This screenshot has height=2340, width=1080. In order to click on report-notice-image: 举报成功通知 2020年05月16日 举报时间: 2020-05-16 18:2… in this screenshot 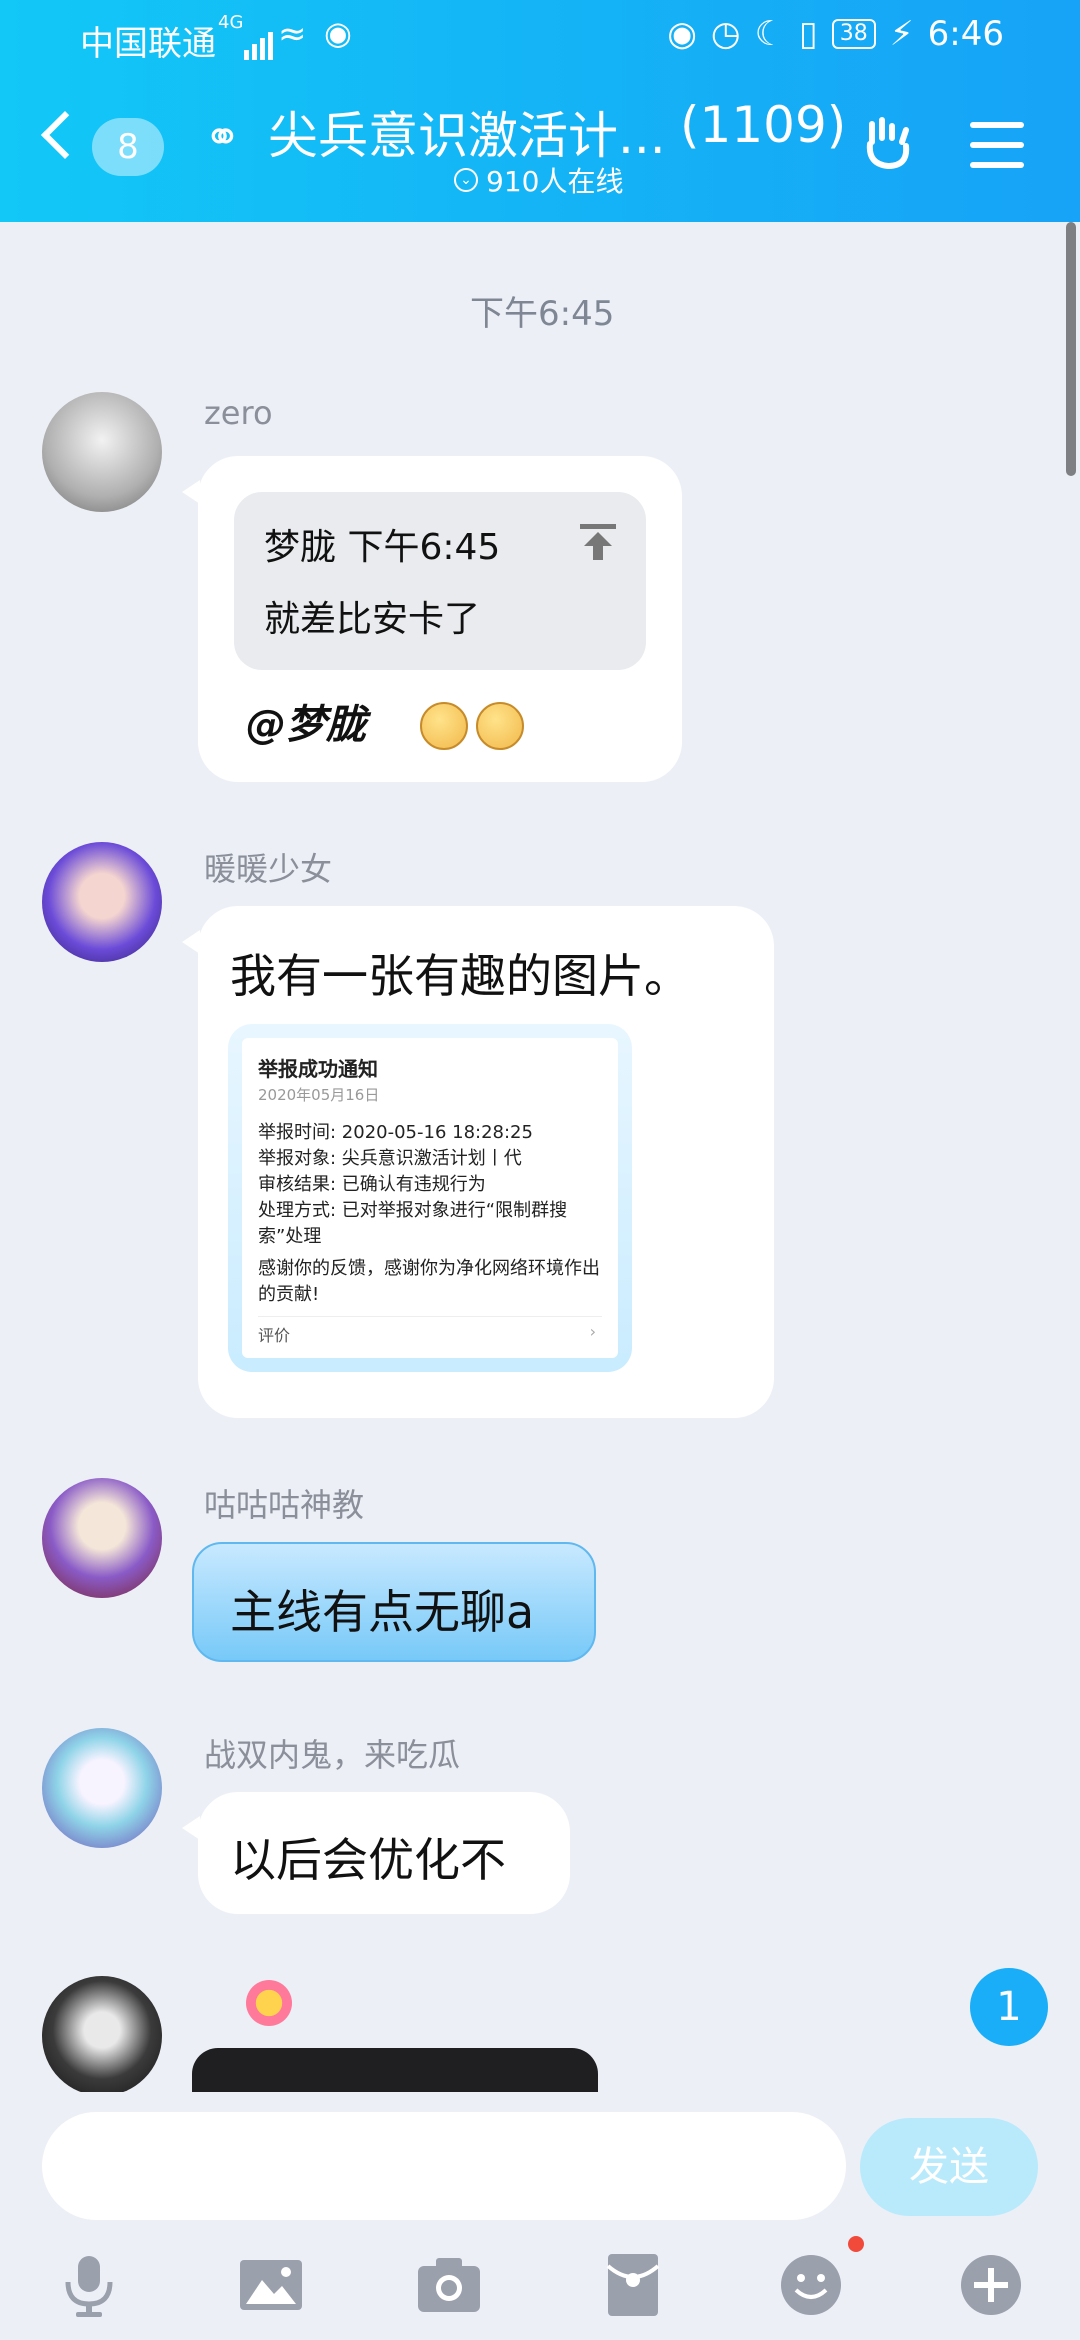, I will do `click(430, 1198)`.